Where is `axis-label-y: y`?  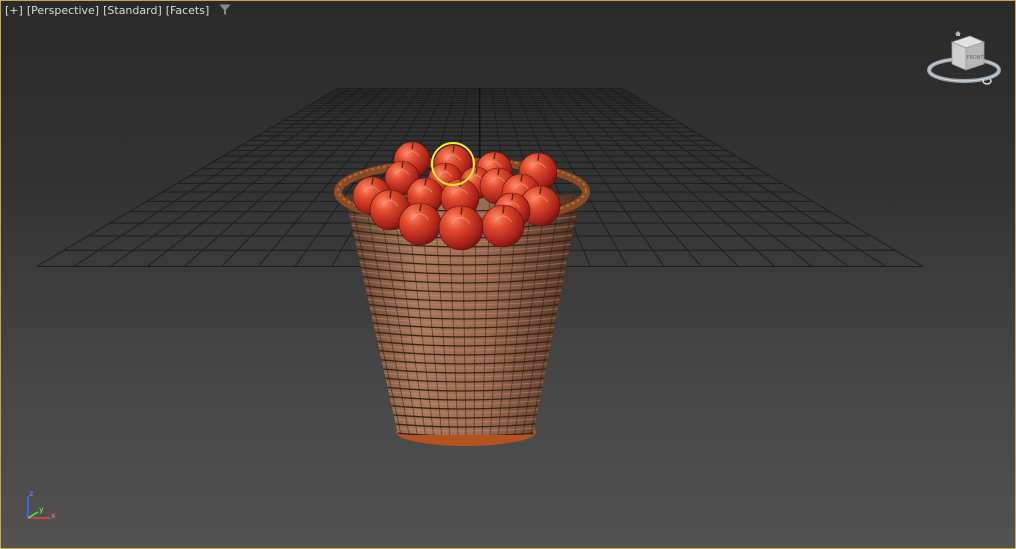 axis-label-y: y is located at coordinates (41, 509).